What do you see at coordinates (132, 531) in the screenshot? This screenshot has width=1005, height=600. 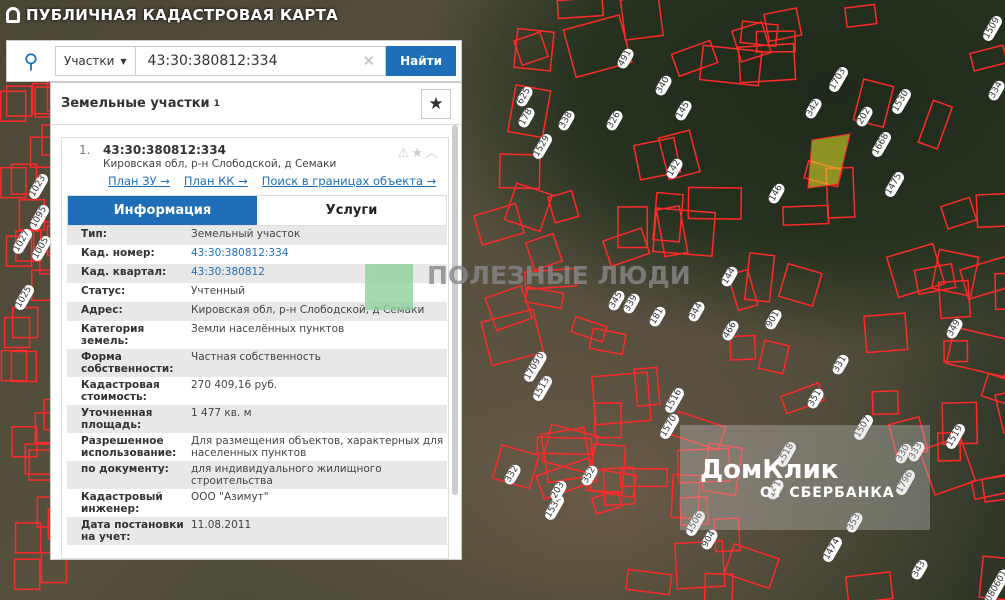 I see `info-label: Дата постановки на учет:` at bounding box center [132, 531].